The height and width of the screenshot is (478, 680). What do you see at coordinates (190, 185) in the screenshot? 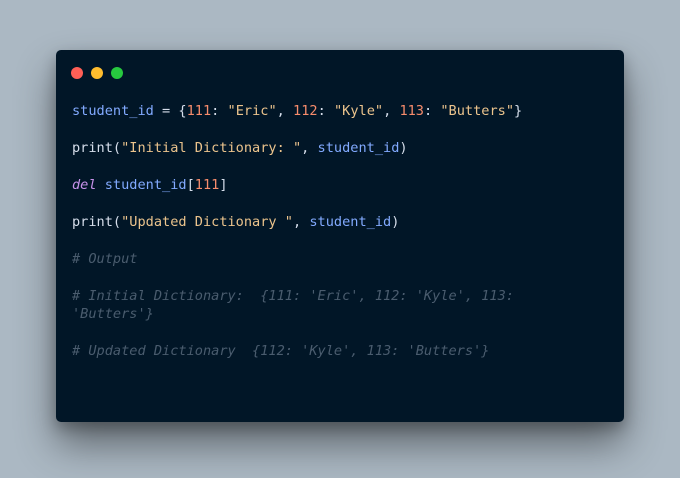
I see `bracket-token: [` at bounding box center [190, 185].